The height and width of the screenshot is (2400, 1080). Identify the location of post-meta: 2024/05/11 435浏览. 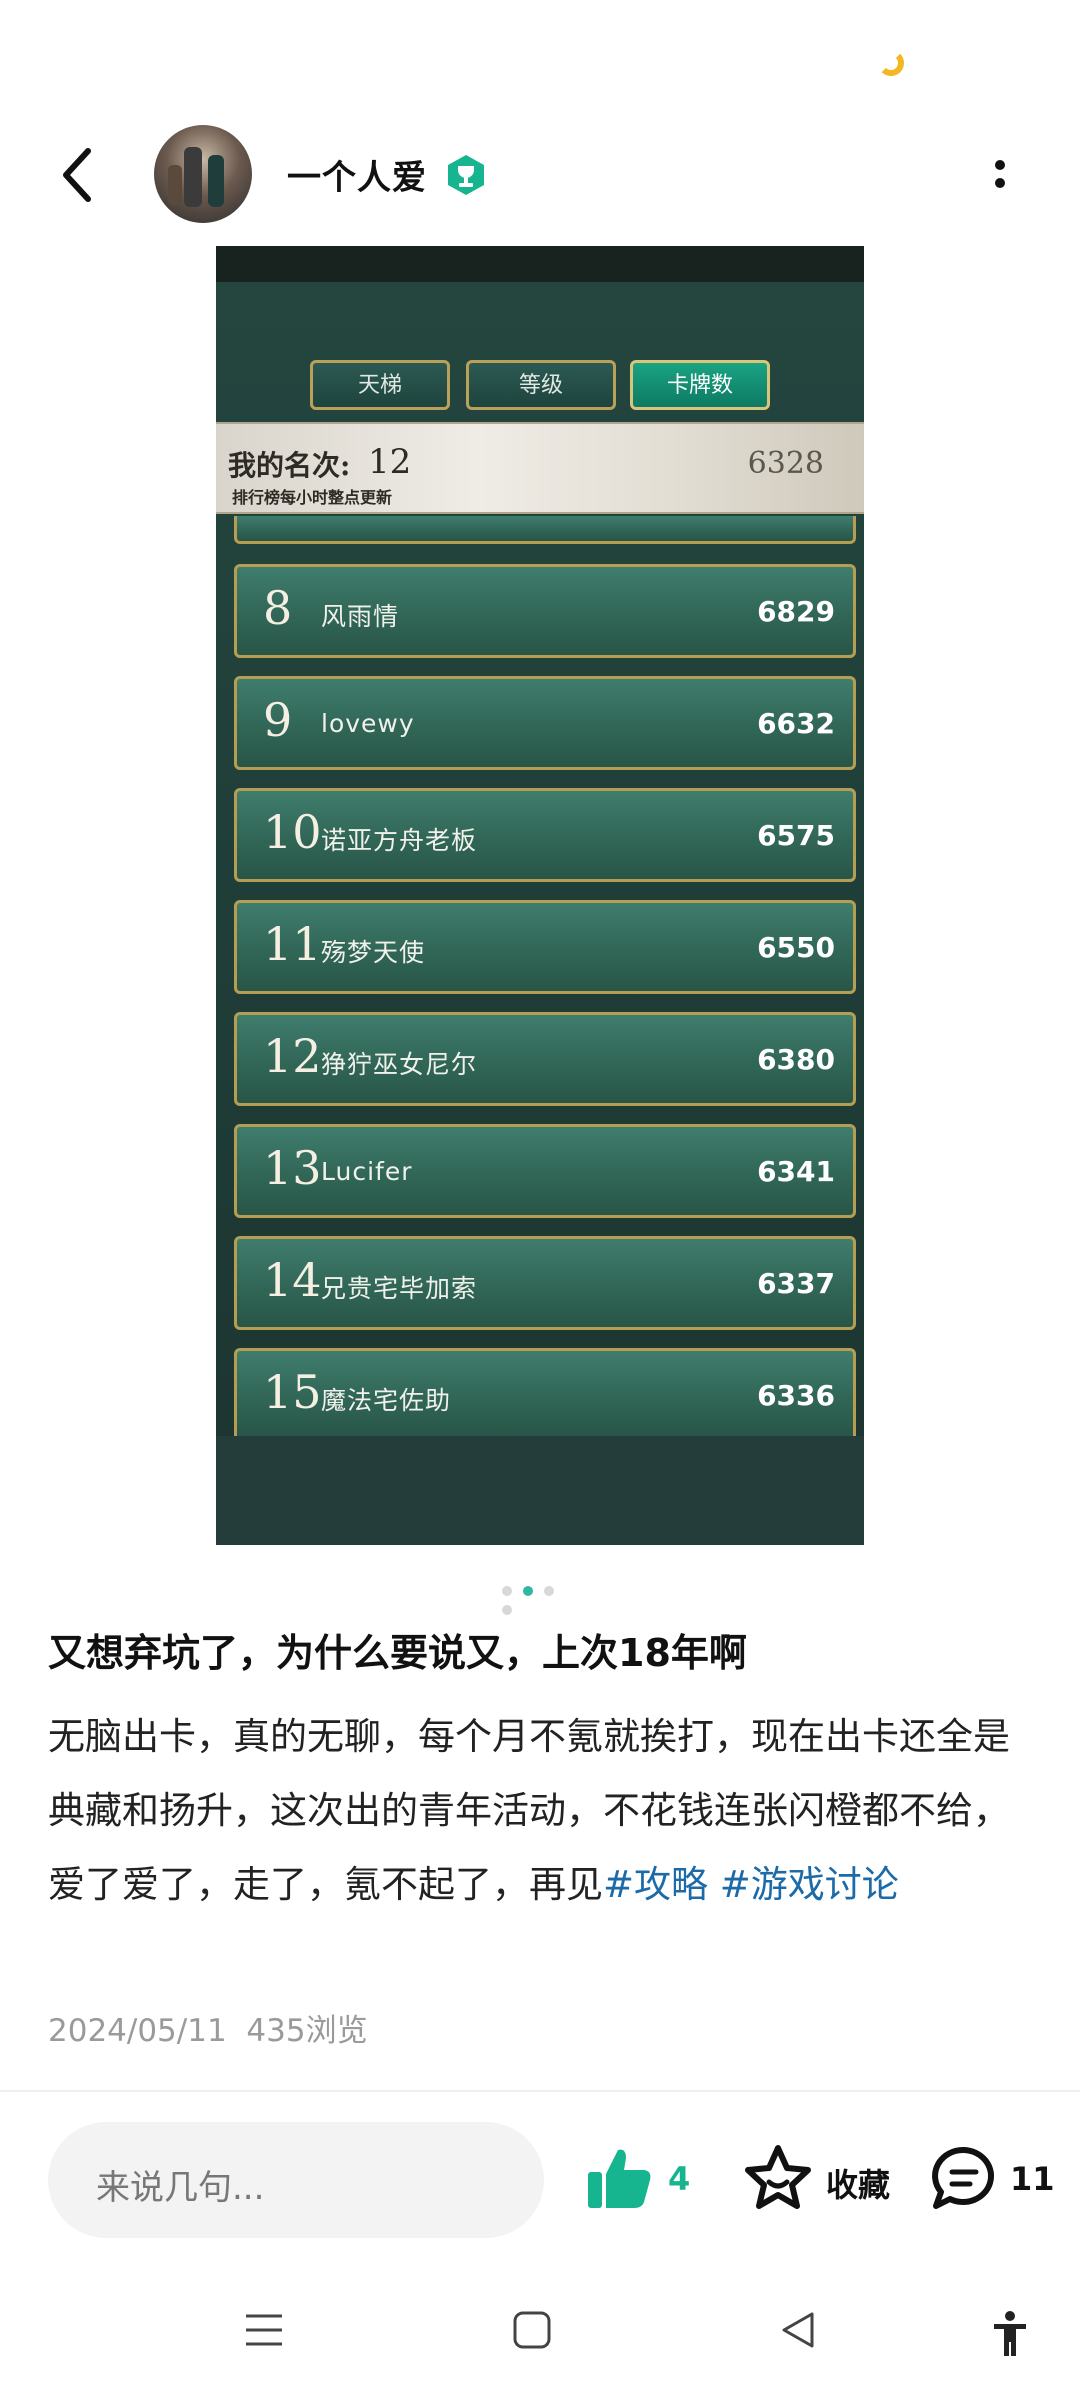
(208, 2027).